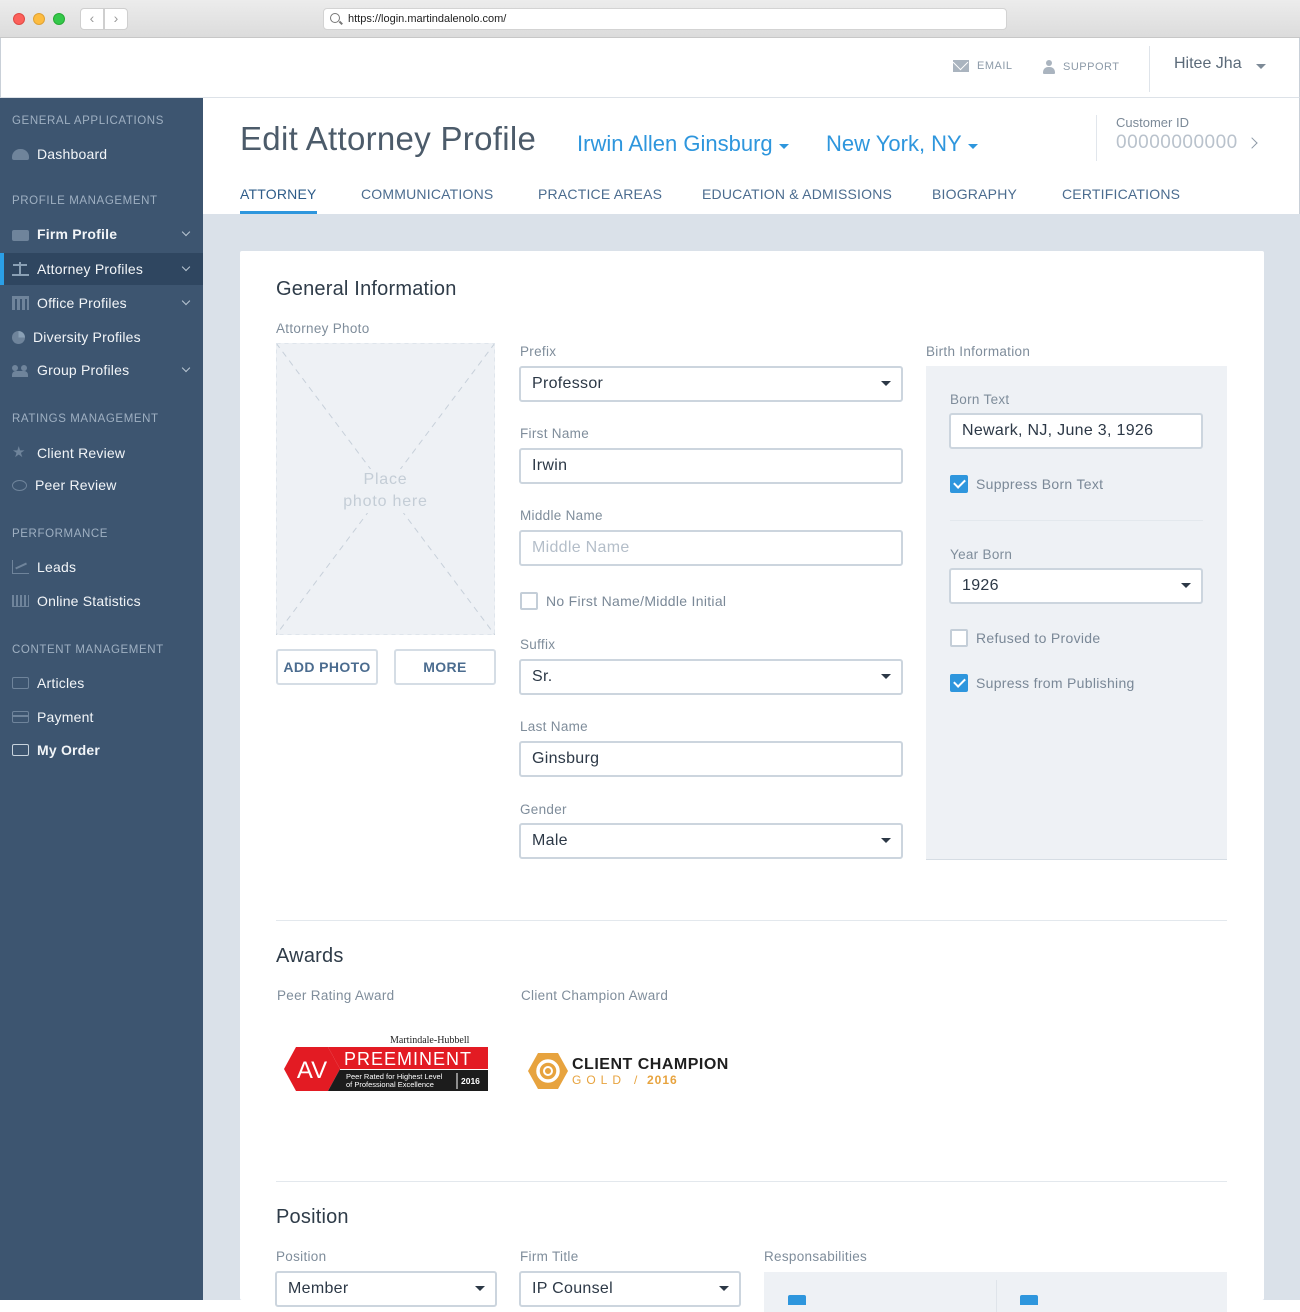 The width and height of the screenshot is (1300, 1312). I want to click on responsibilities-panel, so click(995, 1292).